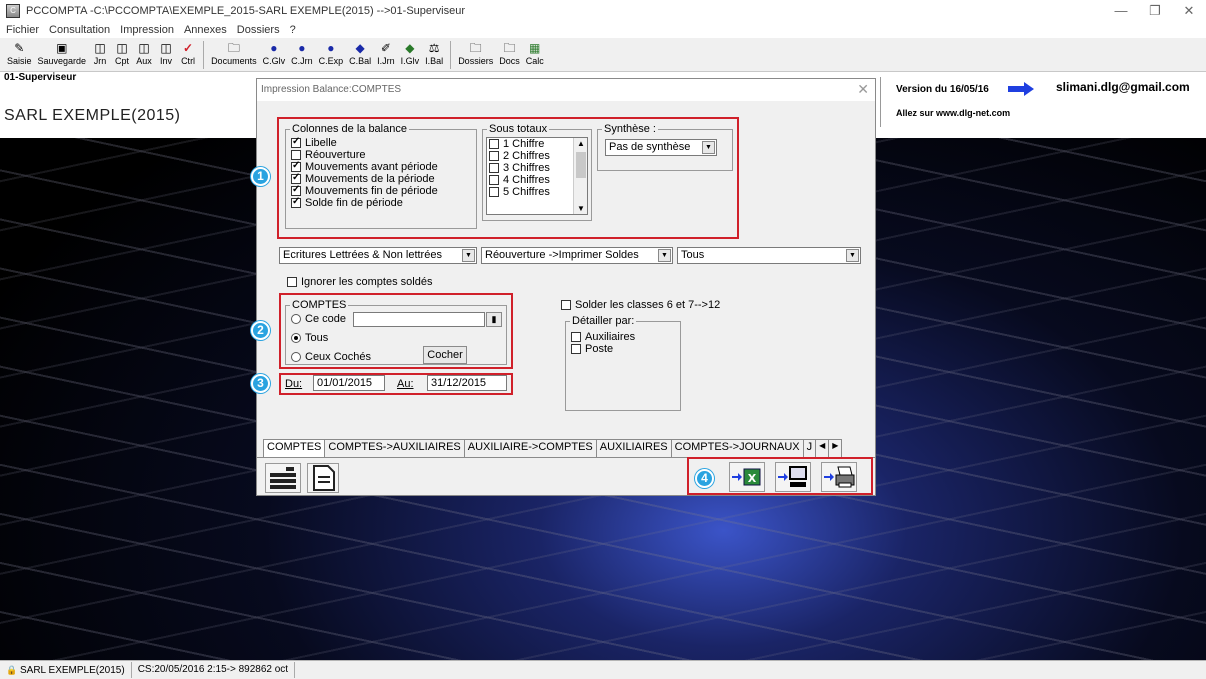 Image resolution: width=1206 pixels, height=679 pixels. I want to click on toolbar-aux-button: ◫ Aux, so click(144, 52).